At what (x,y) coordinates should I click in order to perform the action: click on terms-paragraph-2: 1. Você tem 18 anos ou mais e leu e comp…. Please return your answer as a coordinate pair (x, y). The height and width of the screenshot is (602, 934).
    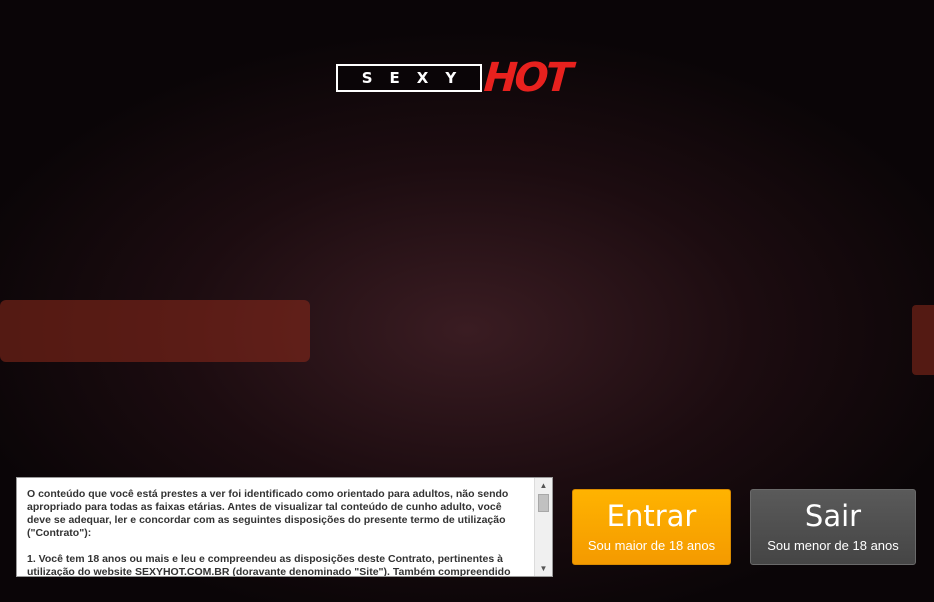
    Looking at the image, I should click on (269, 565).